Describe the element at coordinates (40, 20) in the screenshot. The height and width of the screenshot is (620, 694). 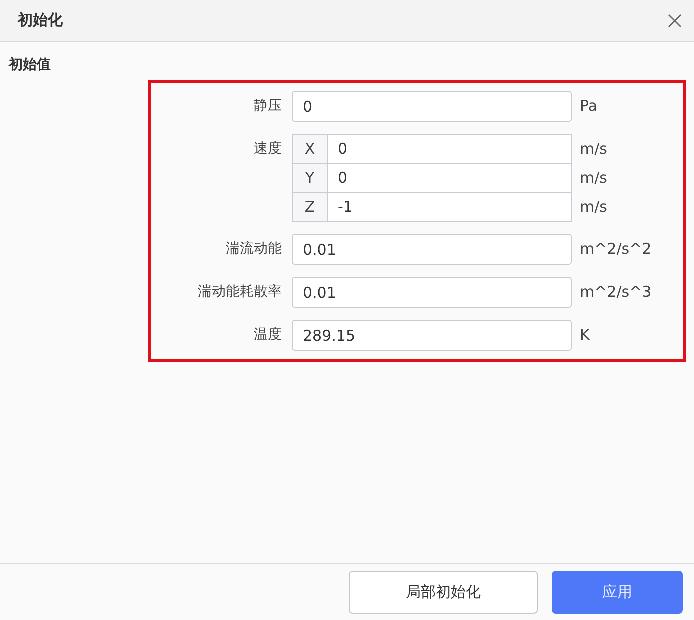
I see `window-title: 初始化` at that location.